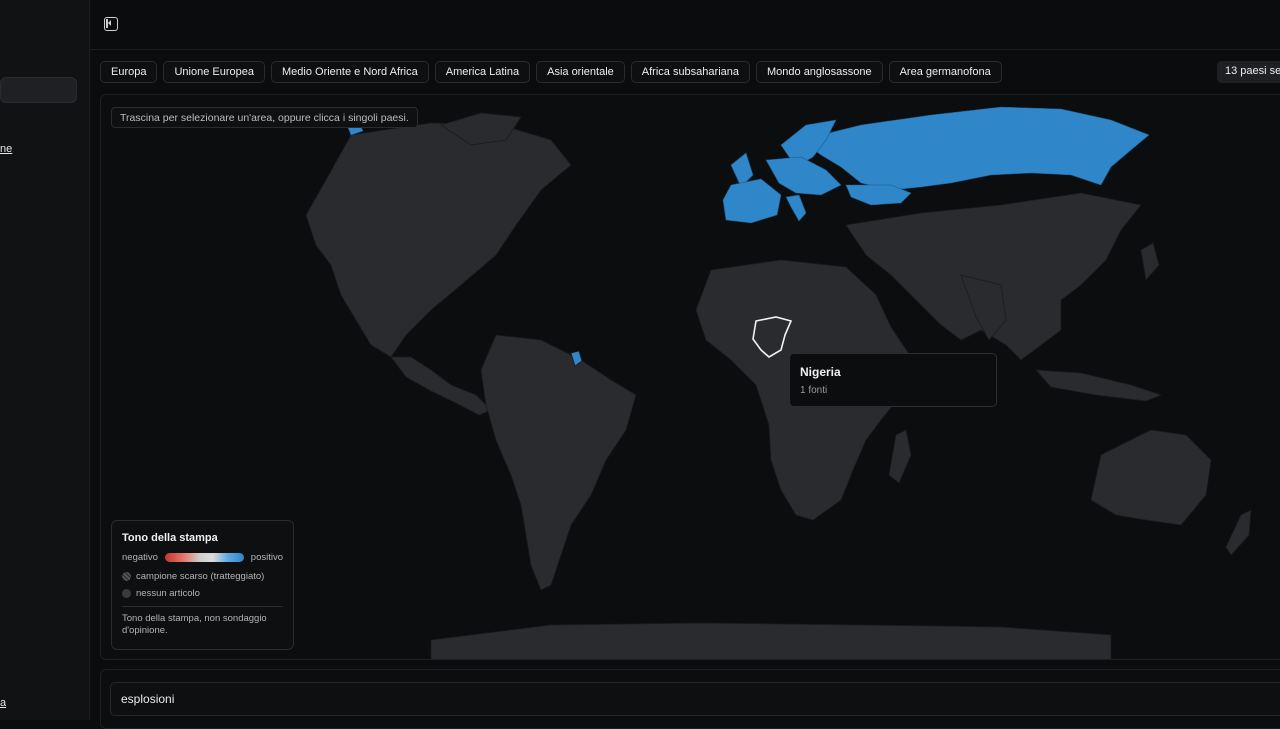 Image resolution: width=1280 pixels, height=729 pixels. What do you see at coordinates (126, 593) in the screenshot?
I see `empty-dot-icon` at bounding box center [126, 593].